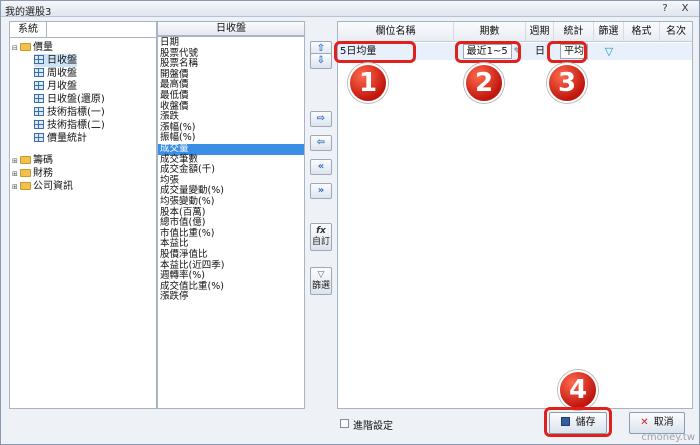 Image resolution: width=700 pixels, height=445 pixels. I want to click on filter-button: ▽ 篩選, so click(321, 281).